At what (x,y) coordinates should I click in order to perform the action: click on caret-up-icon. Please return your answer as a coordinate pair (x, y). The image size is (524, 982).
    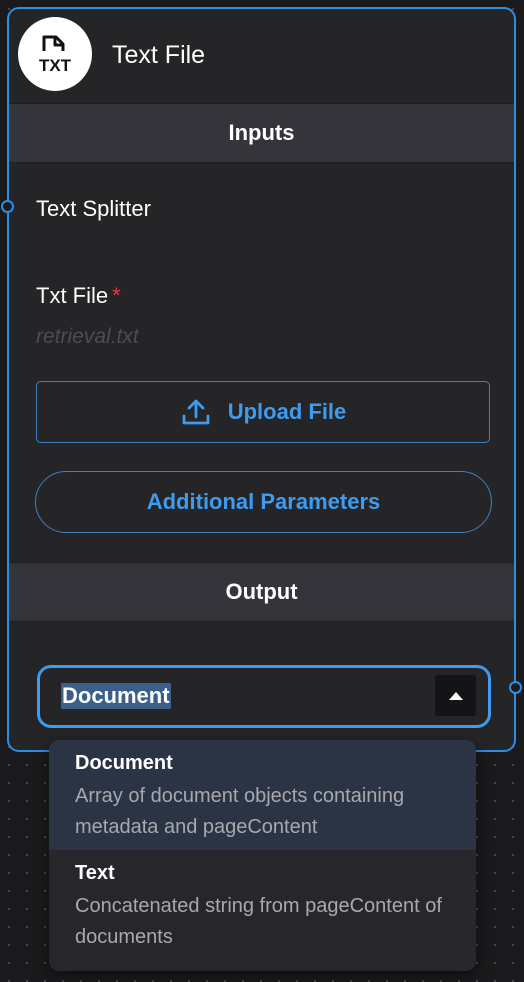
    Looking at the image, I should click on (455, 695).